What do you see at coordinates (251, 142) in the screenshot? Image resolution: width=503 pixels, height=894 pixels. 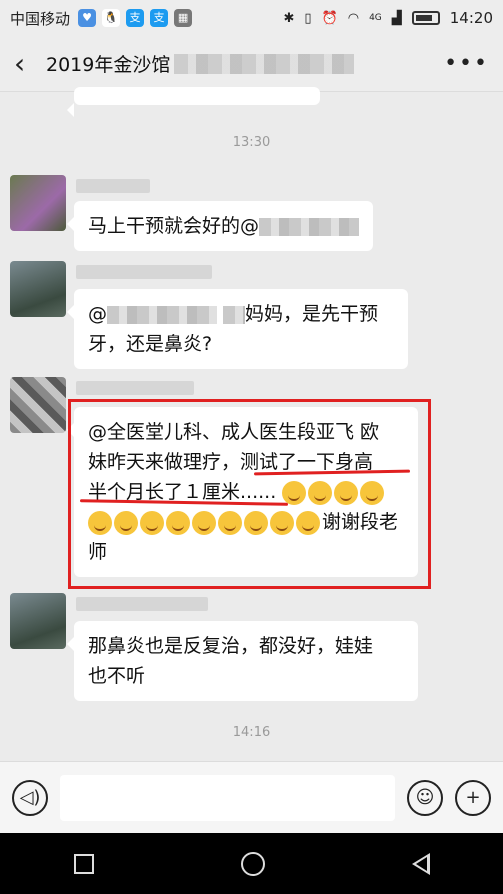 I see `time-divider: 13:30` at bounding box center [251, 142].